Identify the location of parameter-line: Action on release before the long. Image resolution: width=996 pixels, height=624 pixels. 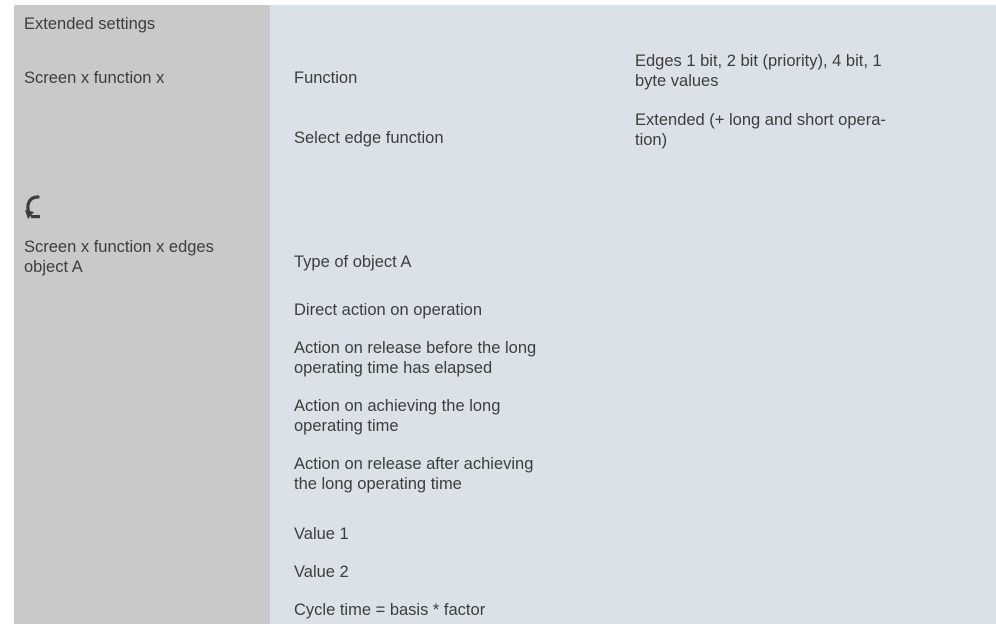
(415, 348).